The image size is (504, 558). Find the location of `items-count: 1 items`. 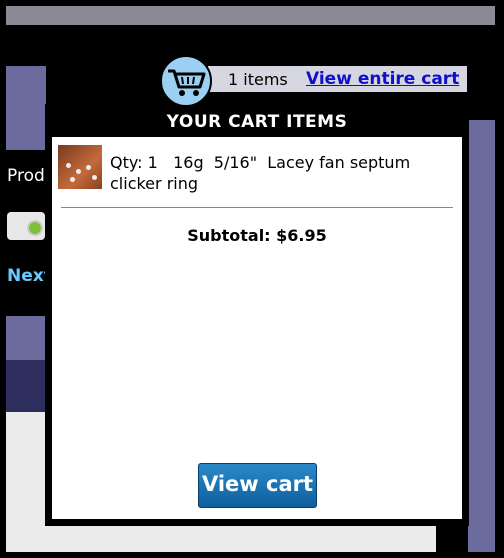

items-count: 1 items is located at coordinates (258, 79).